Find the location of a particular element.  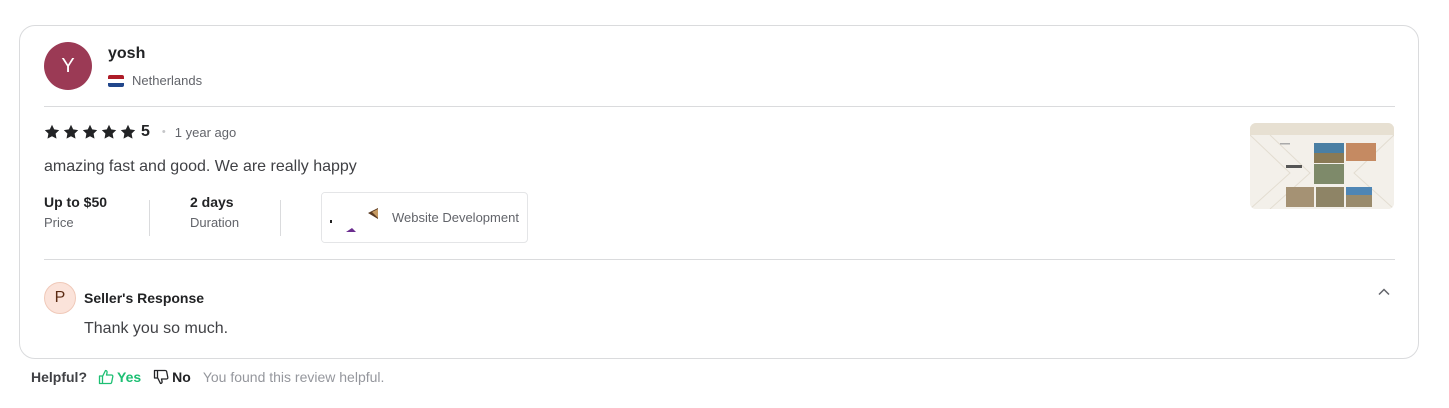

price-label: Price is located at coordinates (59, 222).